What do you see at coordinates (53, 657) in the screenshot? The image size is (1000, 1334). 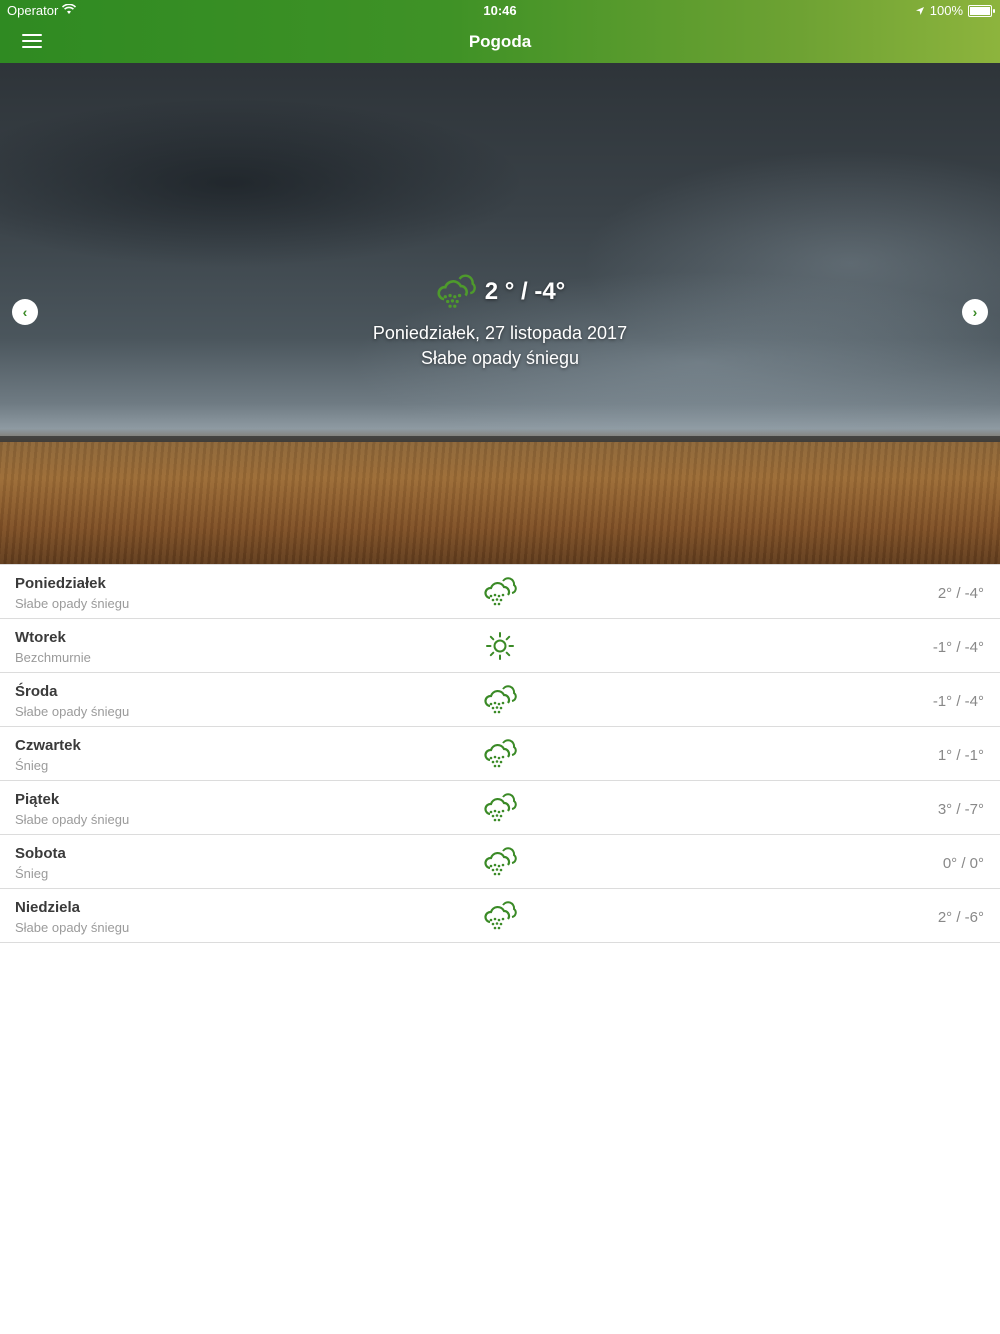 I see `forecast-description: Bezchmurnie` at bounding box center [53, 657].